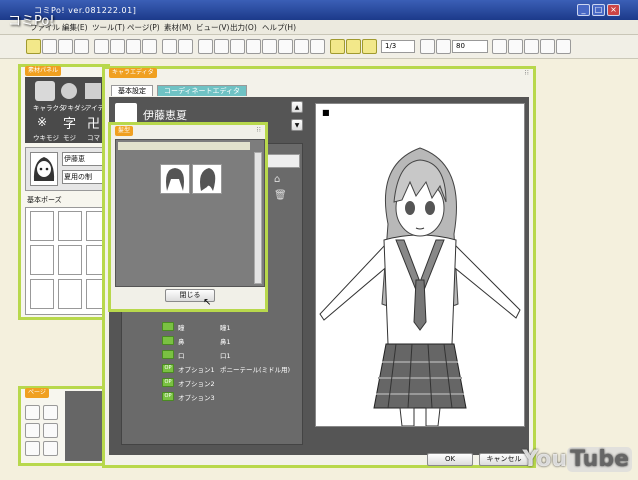 Image resolution: width=638 pixels, height=480 pixels. What do you see at coordinates (95, 122) in the screenshot?
I see `koma-icon: 卍` at bounding box center [95, 122].